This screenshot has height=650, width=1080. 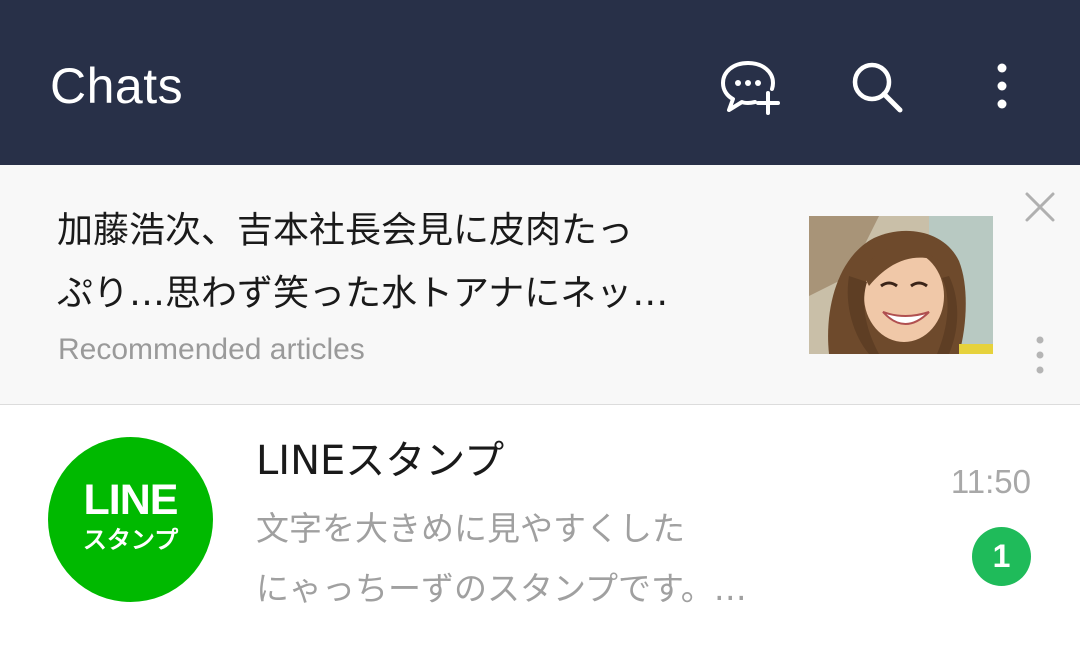 What do you see at coordinates (211, 349) in the screenshot?
I see `article-source-label: Recommended articles` at bounding box center [211, 349].